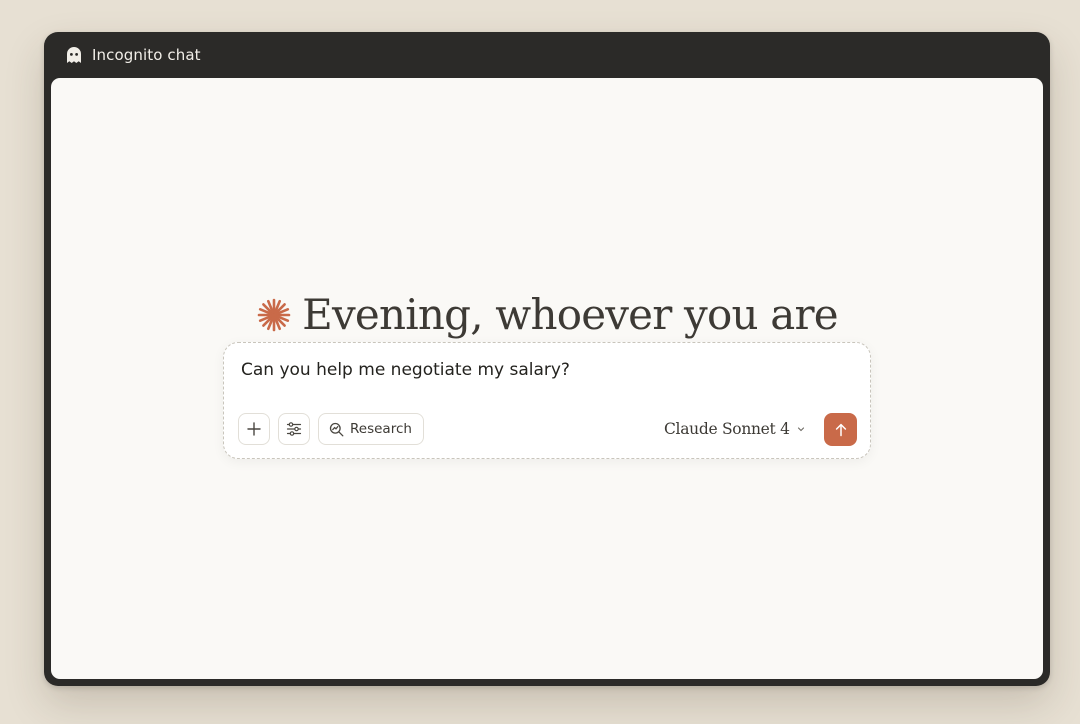 This screenshot has height=724, width=1080. I want to click on research-label: Research, so click(381, 429).